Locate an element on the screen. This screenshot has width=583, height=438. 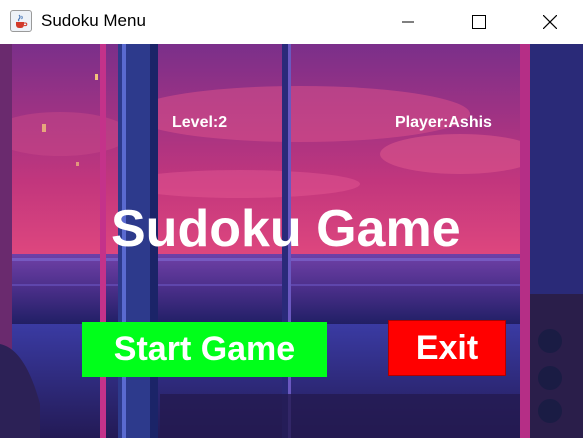
close-icon is located at coordinates (550, 22).